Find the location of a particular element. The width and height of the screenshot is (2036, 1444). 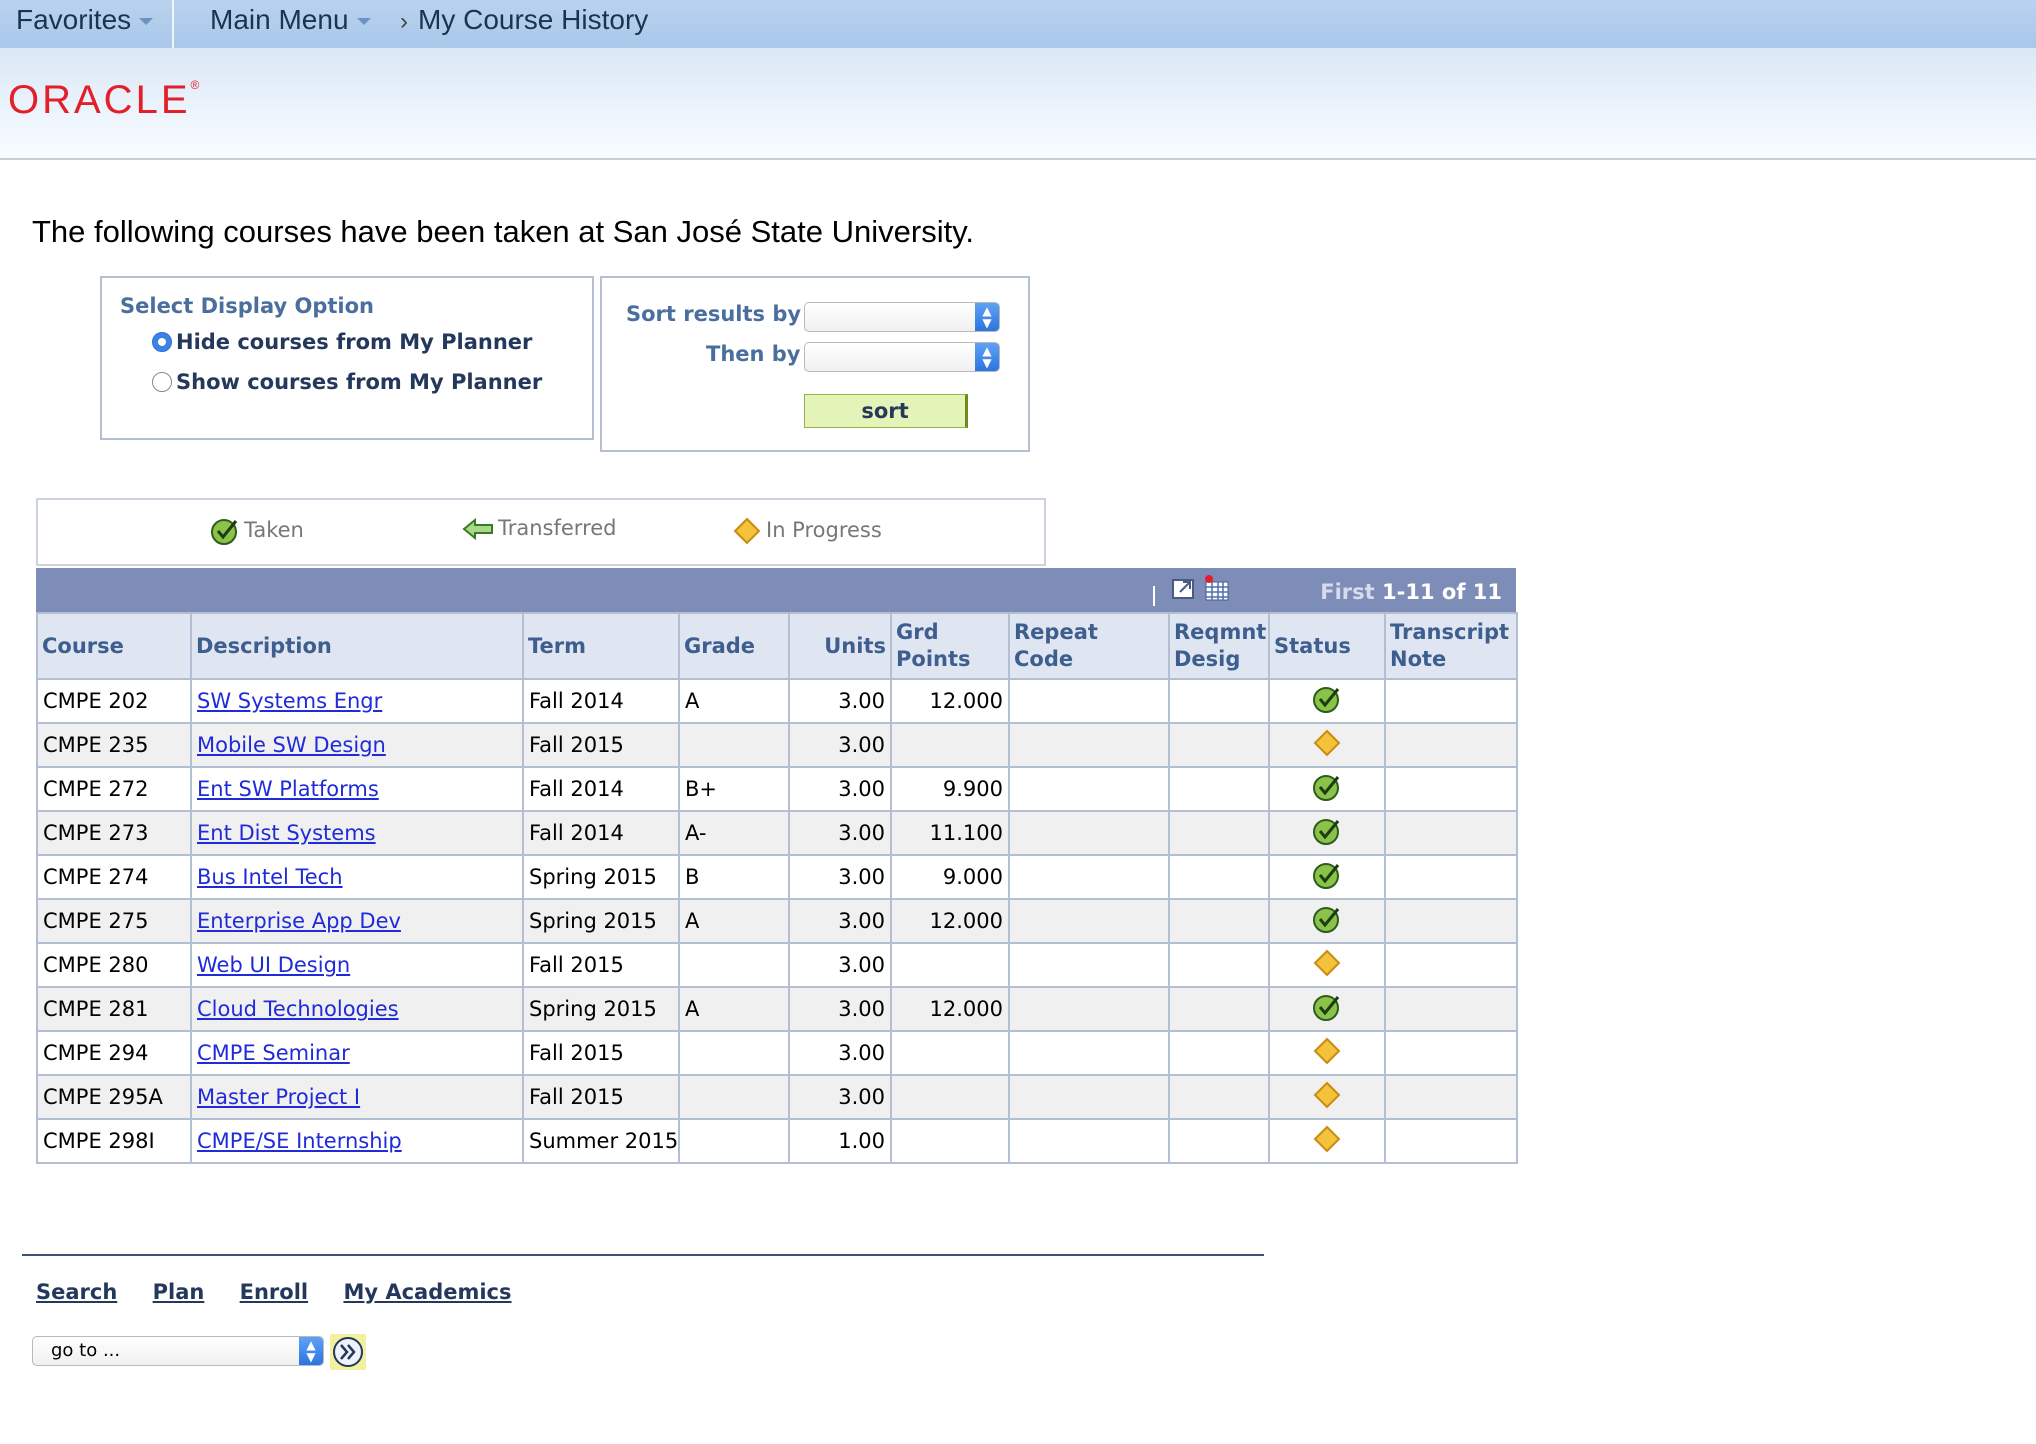

footer-nav: Search Plan Enroll My Academics is located at coordinates (288, 1292).